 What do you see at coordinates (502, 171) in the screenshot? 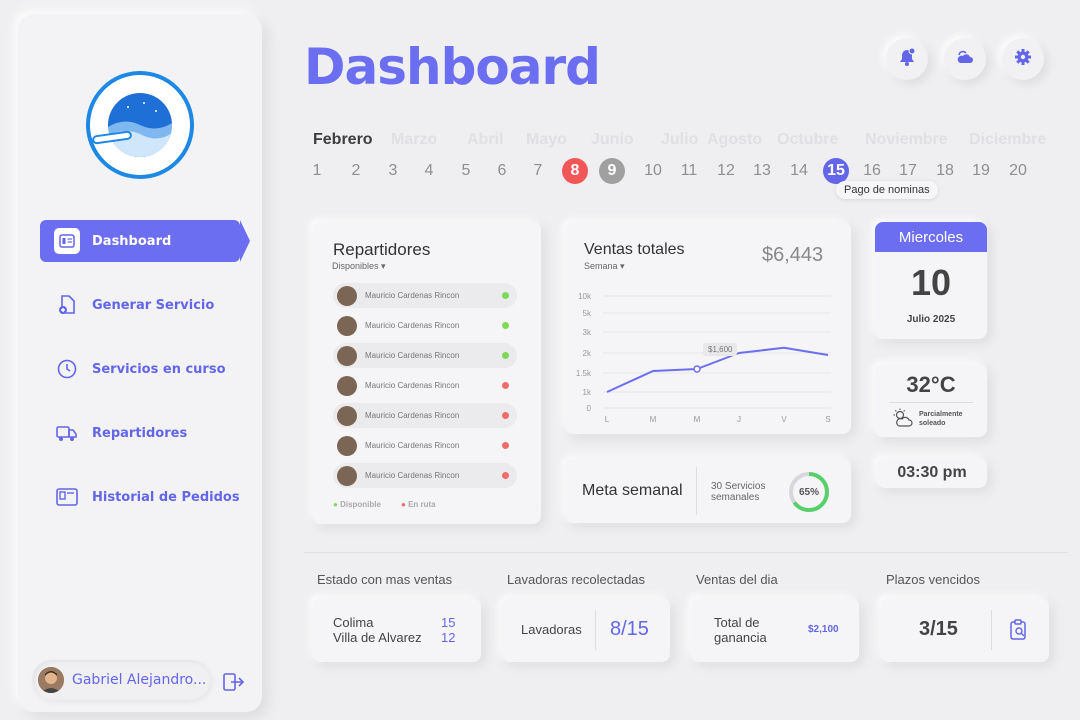
I see `day-6: 6` at bounding box center [502, 171].